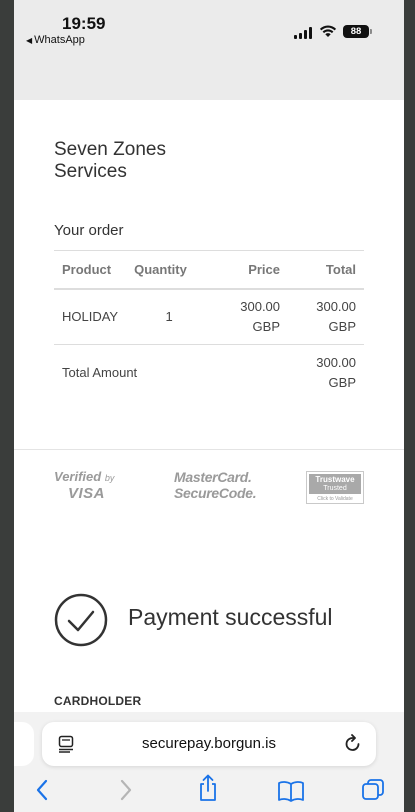 This screenshot has width=415, height=812. I want to click on tabs-icon, so click(373, 790).